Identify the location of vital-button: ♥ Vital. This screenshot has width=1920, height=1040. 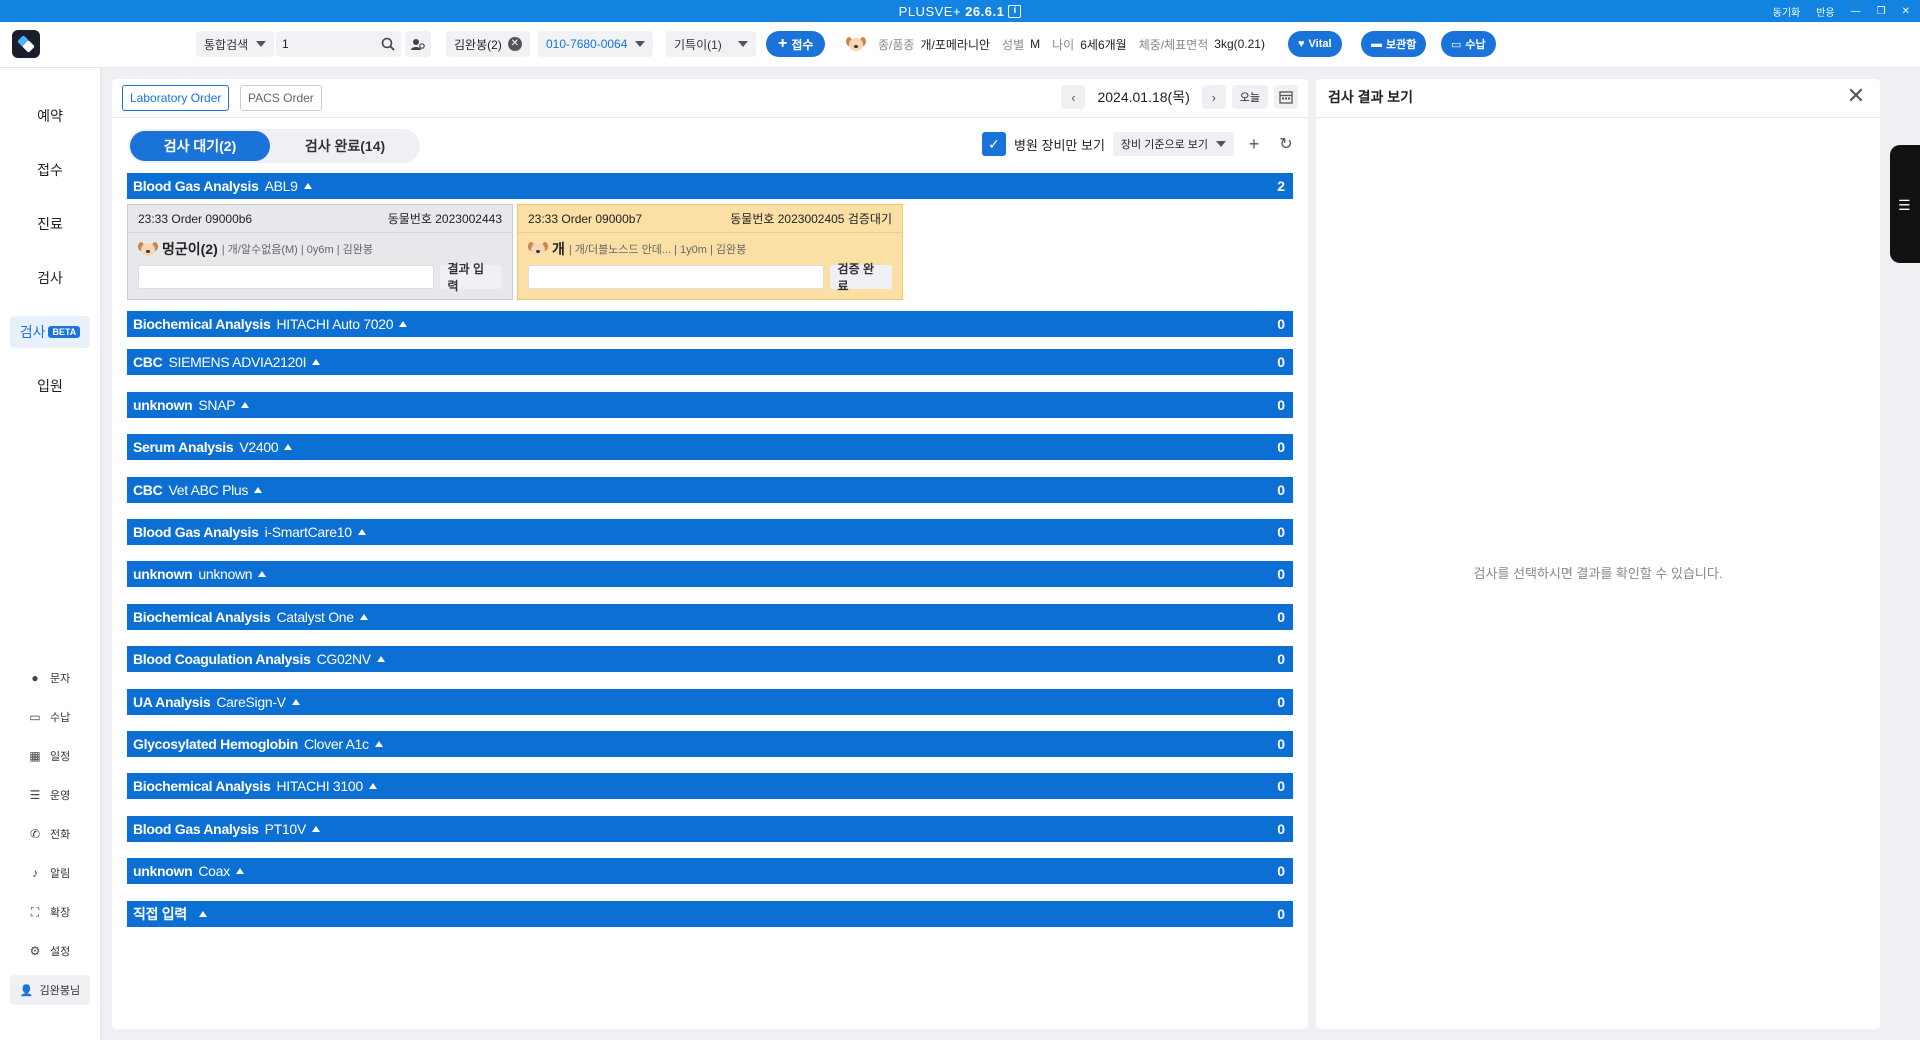
(1315, 44).